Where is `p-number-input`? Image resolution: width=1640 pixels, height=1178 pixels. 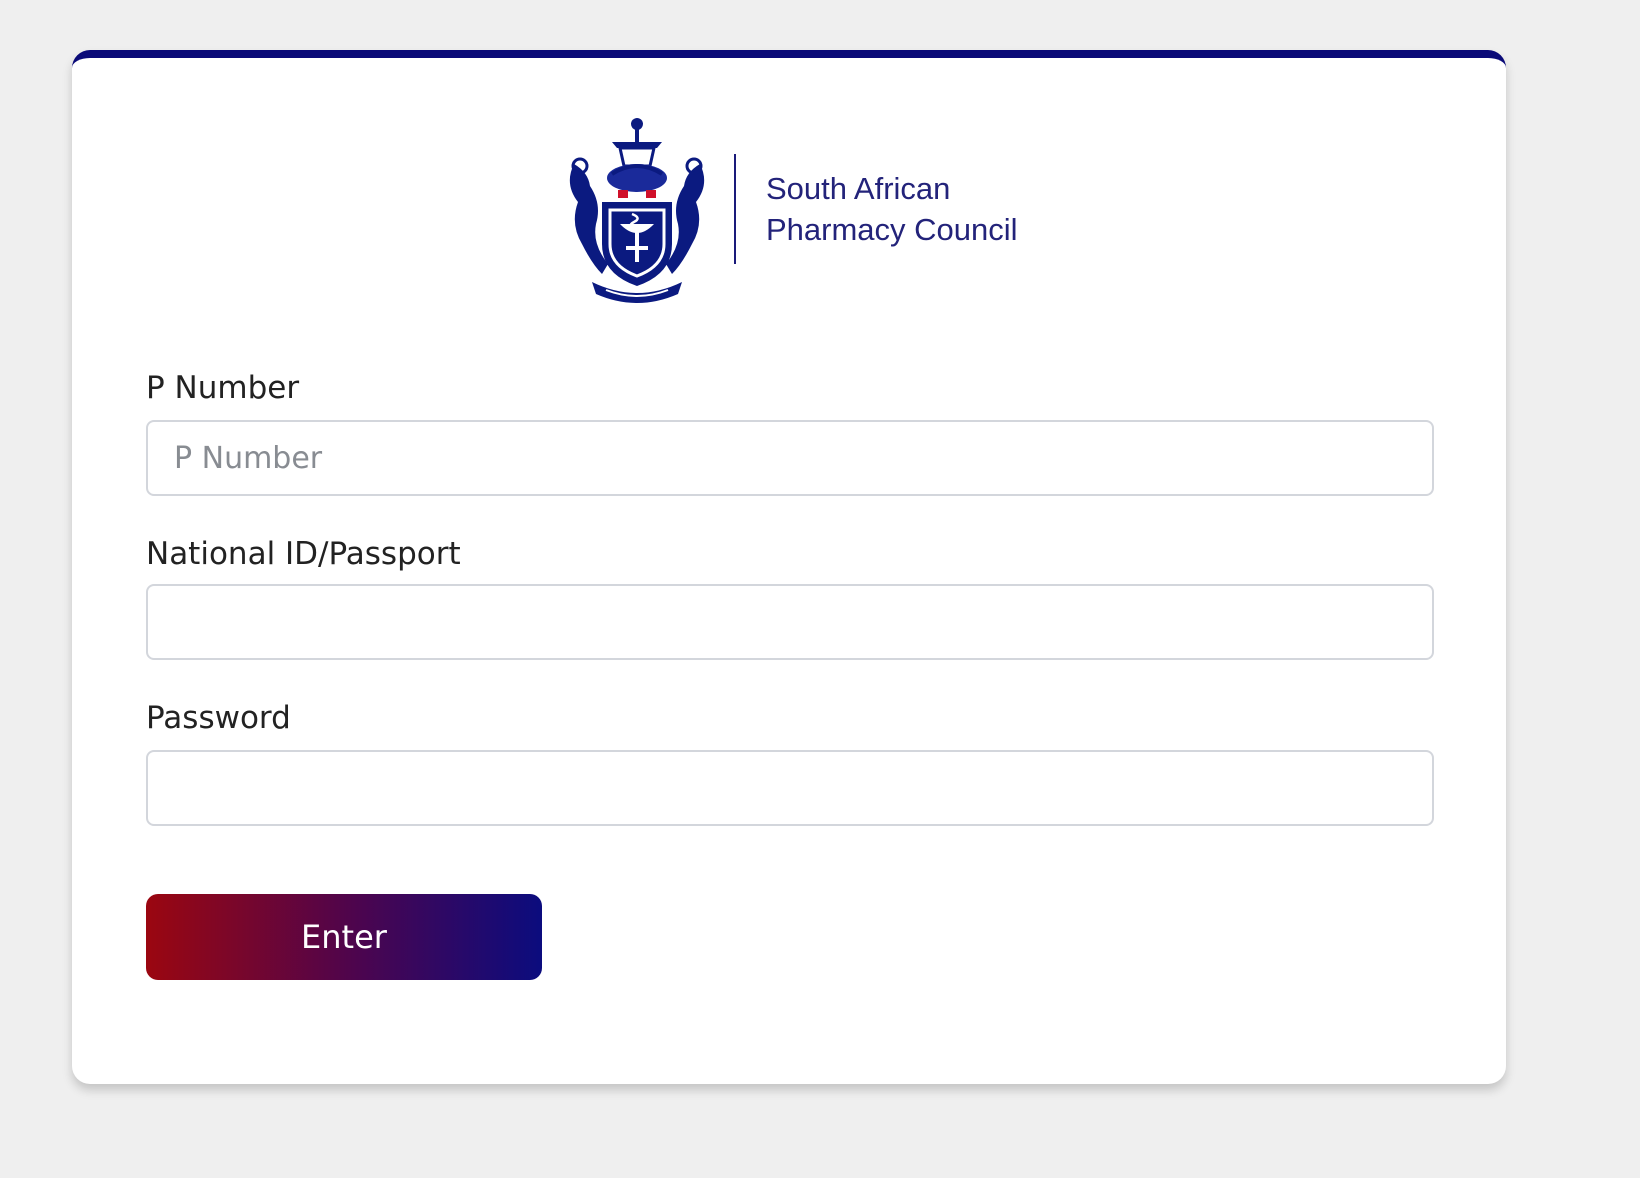
p-number-input is located at coordinates (790, 458).